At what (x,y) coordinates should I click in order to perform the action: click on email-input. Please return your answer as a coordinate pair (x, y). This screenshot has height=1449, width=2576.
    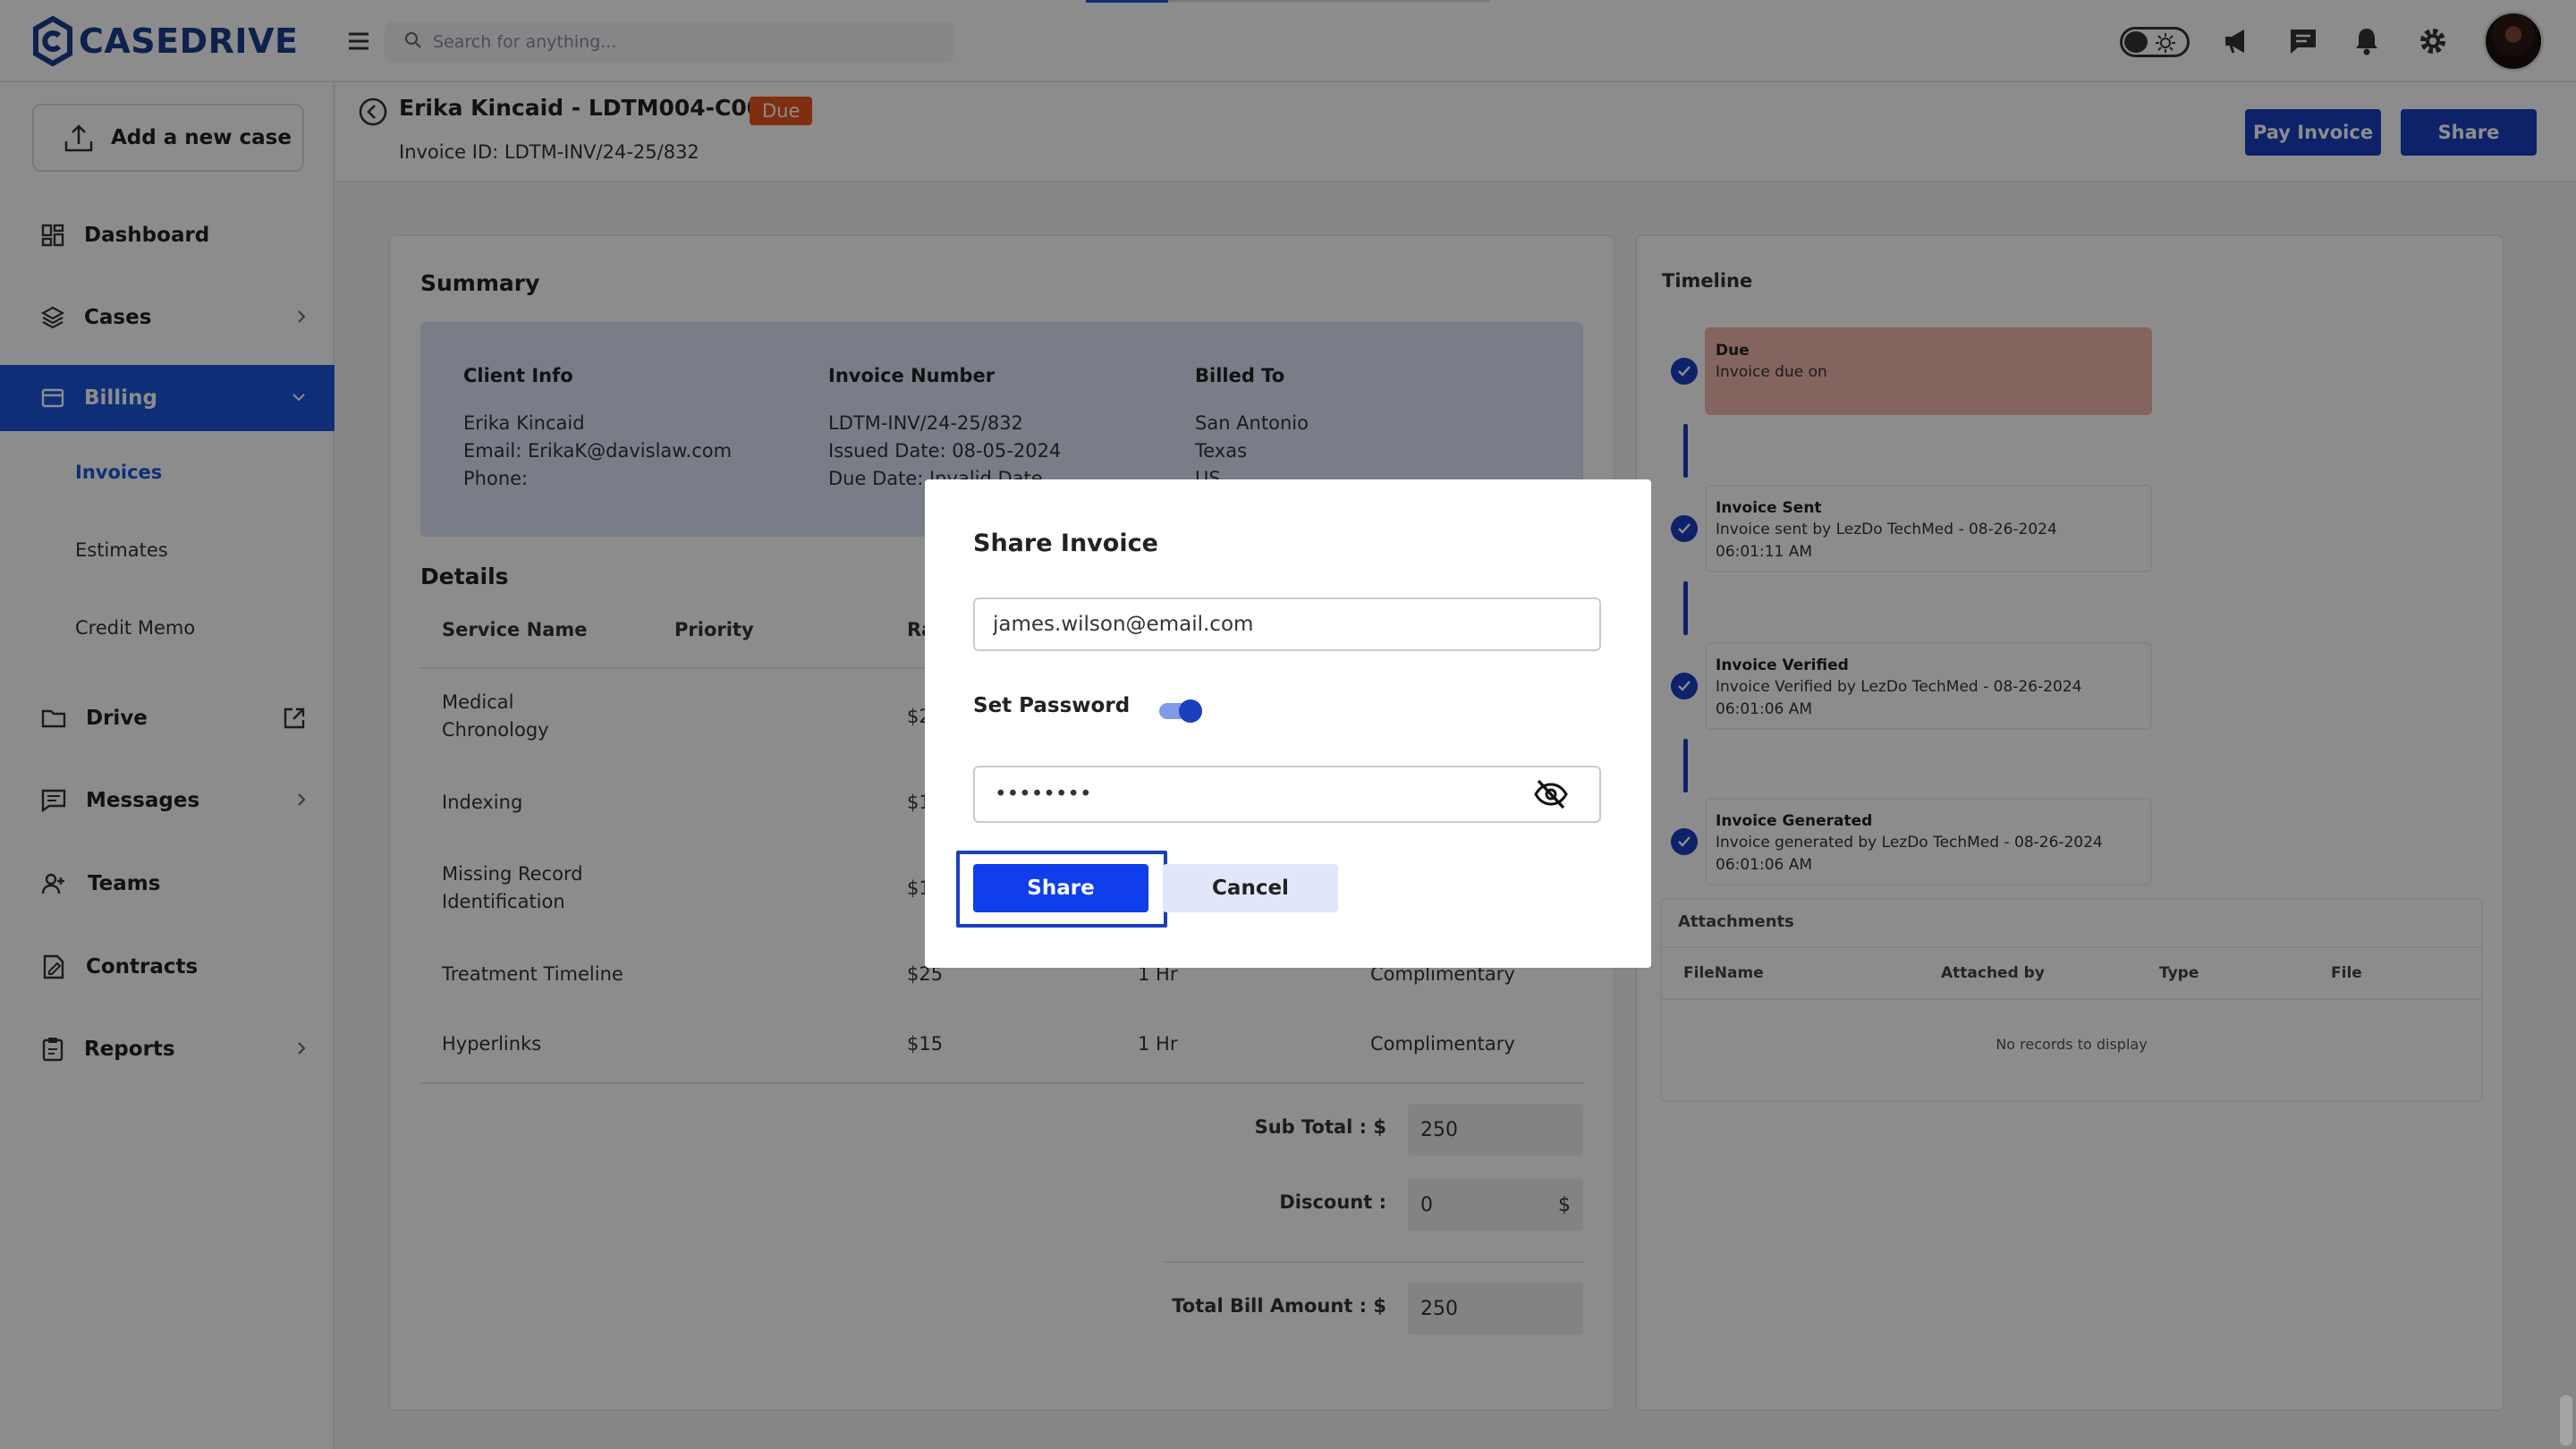
    Looking at the image, I should click on (1287, 624).